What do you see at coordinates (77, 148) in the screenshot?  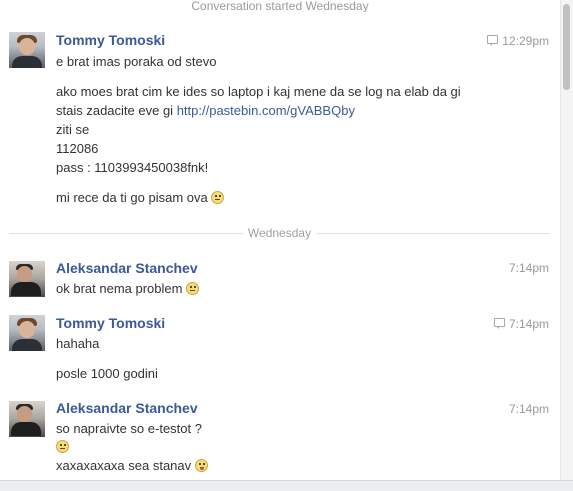 I see `message-text: 112086` at bounding box center [77, 148].